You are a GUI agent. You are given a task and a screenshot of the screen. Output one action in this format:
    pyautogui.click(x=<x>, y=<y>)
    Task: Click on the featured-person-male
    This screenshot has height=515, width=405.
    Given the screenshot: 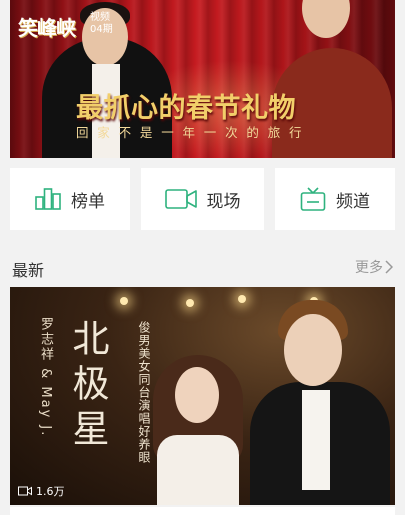 What is the action you would take?
    pyautogui.click(x=320, y=402)
    